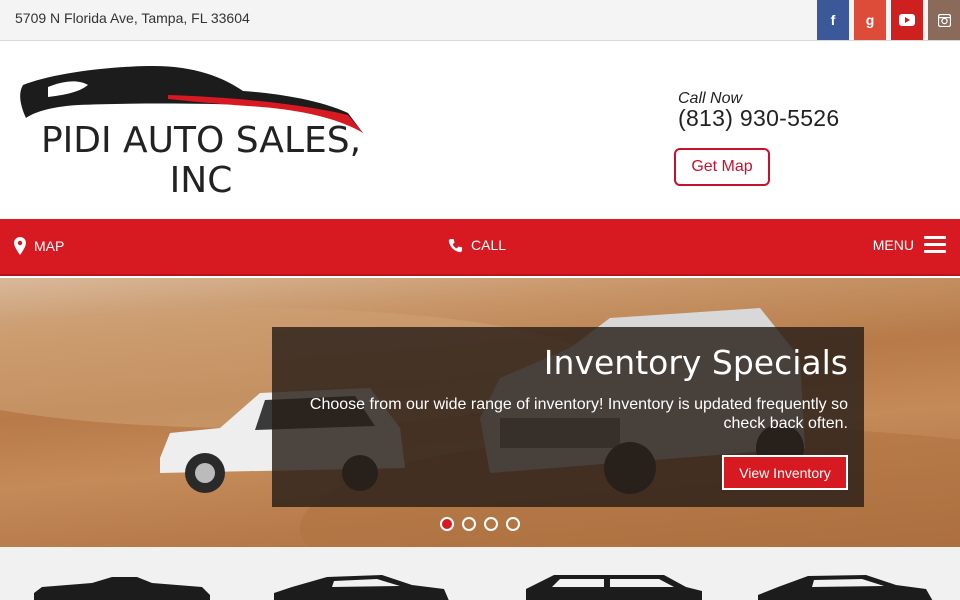 Image resolution: width=960 pixels, height=600 pixels. I want to click on facebook-icon: f, so click(833, 20).